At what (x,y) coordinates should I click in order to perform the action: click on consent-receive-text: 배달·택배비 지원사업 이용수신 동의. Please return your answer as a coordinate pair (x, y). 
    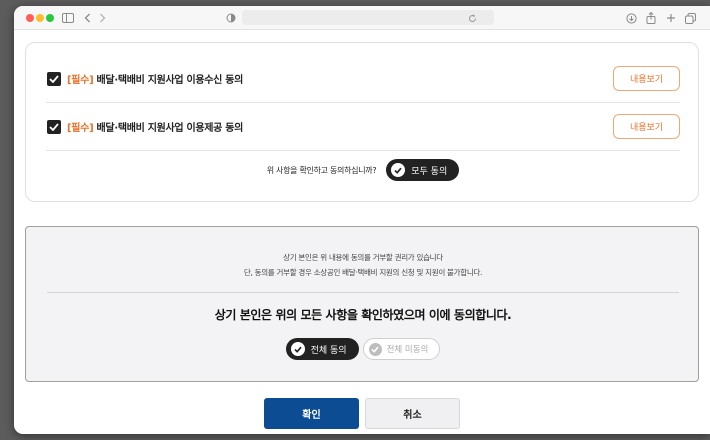
    Looking at the image, I should click on (168, 80).